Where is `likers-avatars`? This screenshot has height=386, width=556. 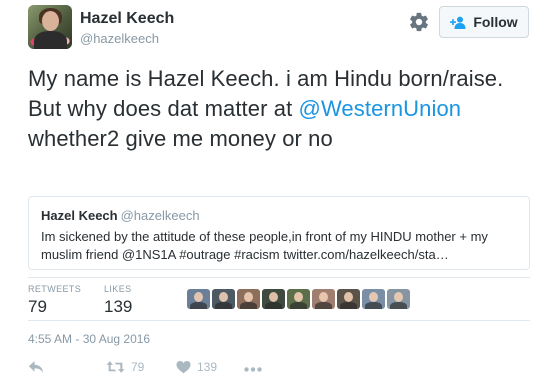 likers-avatars is located at coordinates (298, 299).